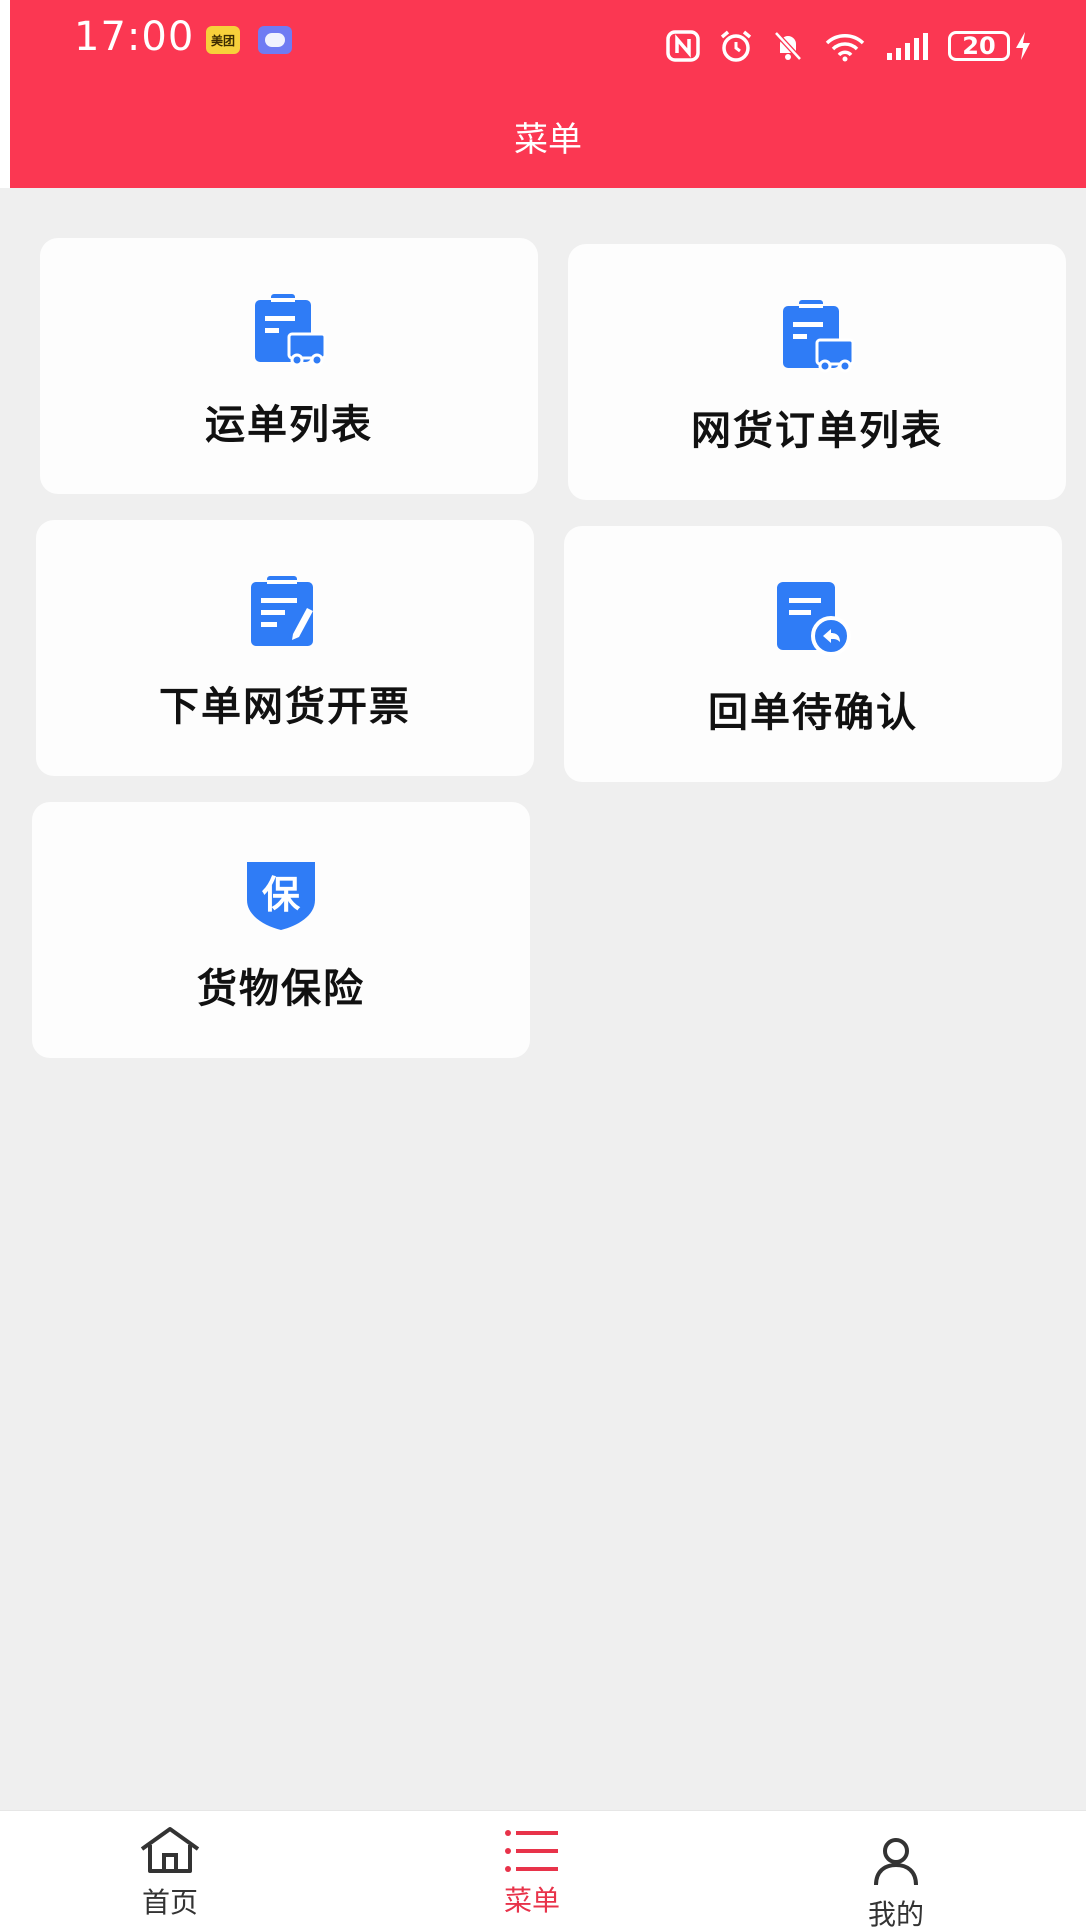 The height and width of the screenshot is (1931, 1086). Describe the element at coordinates (907, 46) in the screenshot. I see `signal-icon` at that location.